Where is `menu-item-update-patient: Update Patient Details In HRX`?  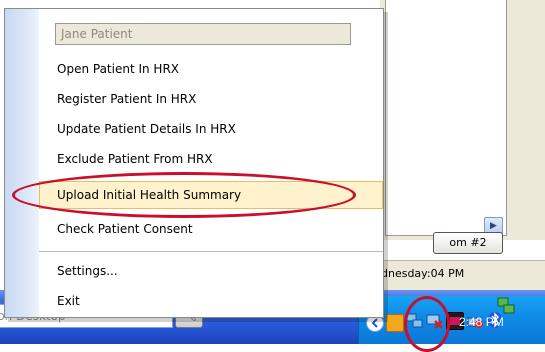
menu-item-update-patient: Update Patient Details In HRX is located at coordinates (211, 129).